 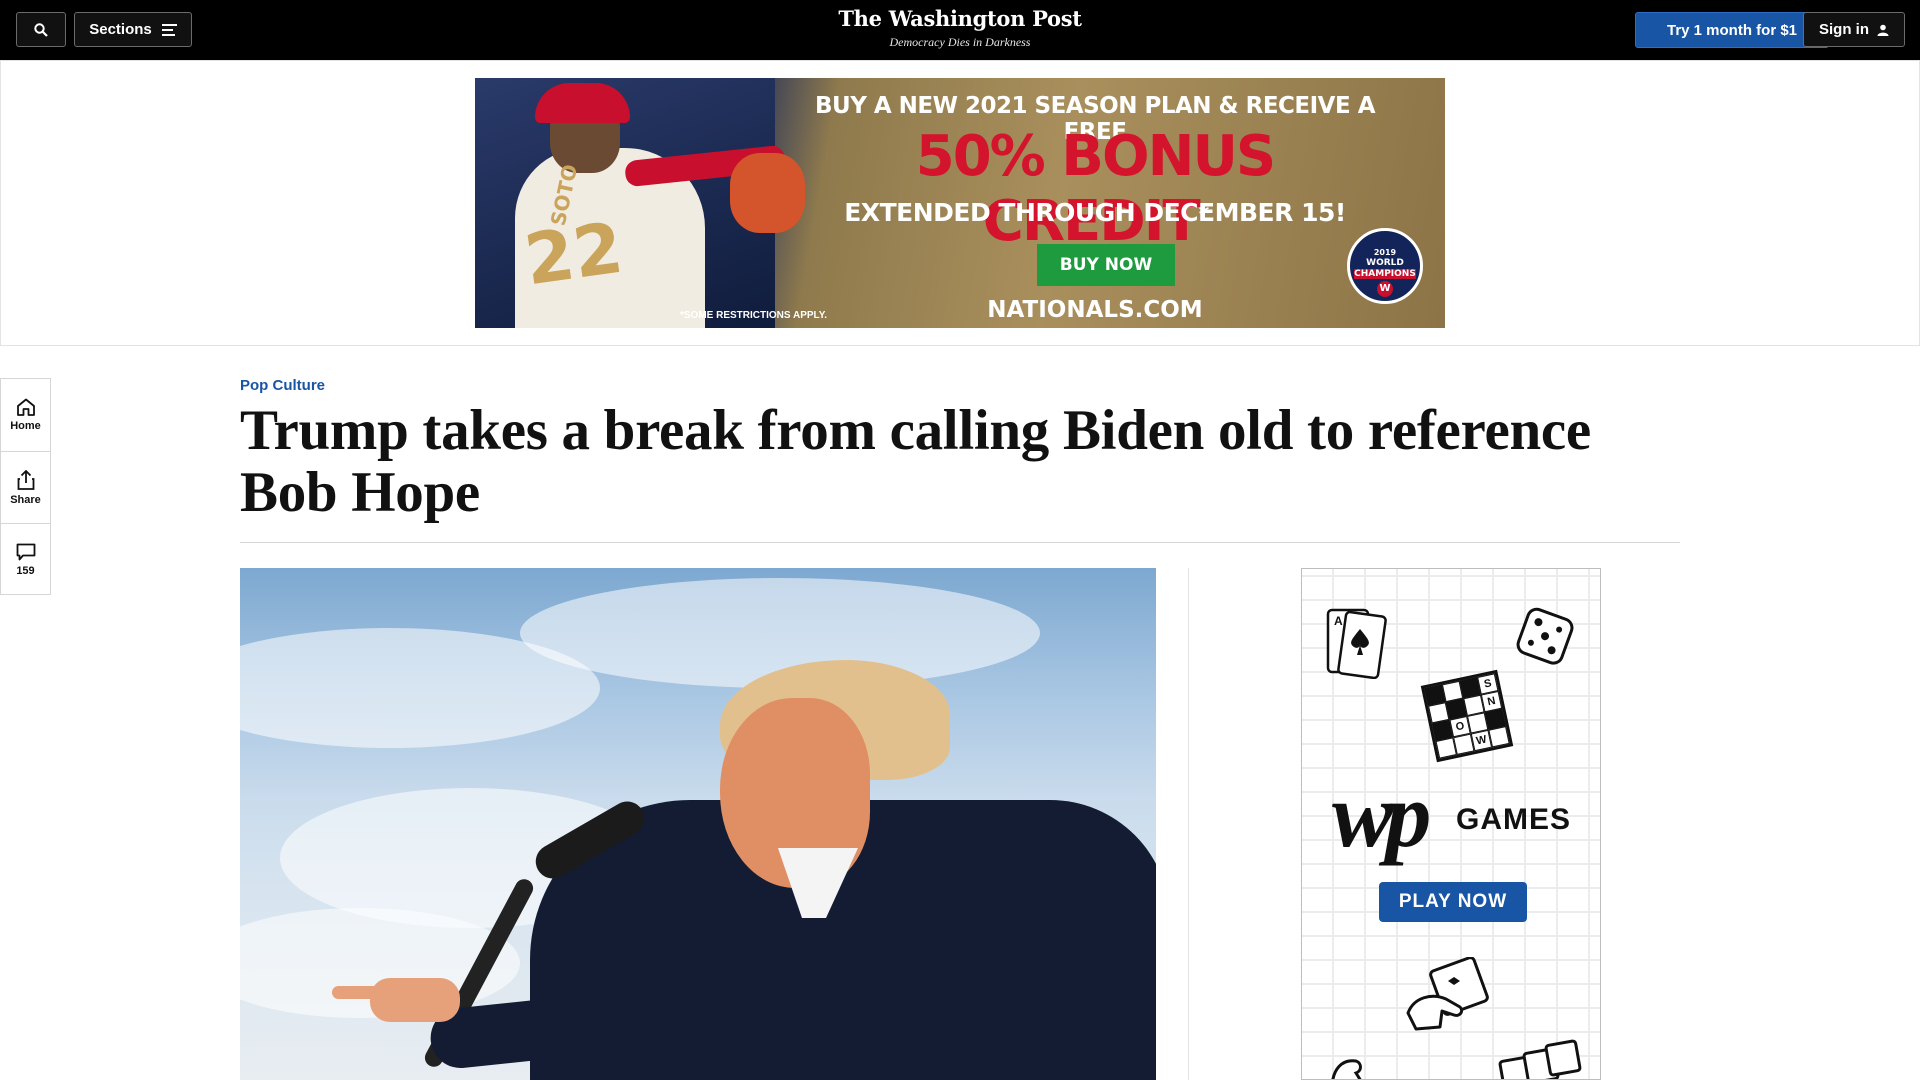 What do you see at coordinates (1385, 263) in the screenshot?
I see `badge-line-1: WORLD` at bounding box center [1385, 263].